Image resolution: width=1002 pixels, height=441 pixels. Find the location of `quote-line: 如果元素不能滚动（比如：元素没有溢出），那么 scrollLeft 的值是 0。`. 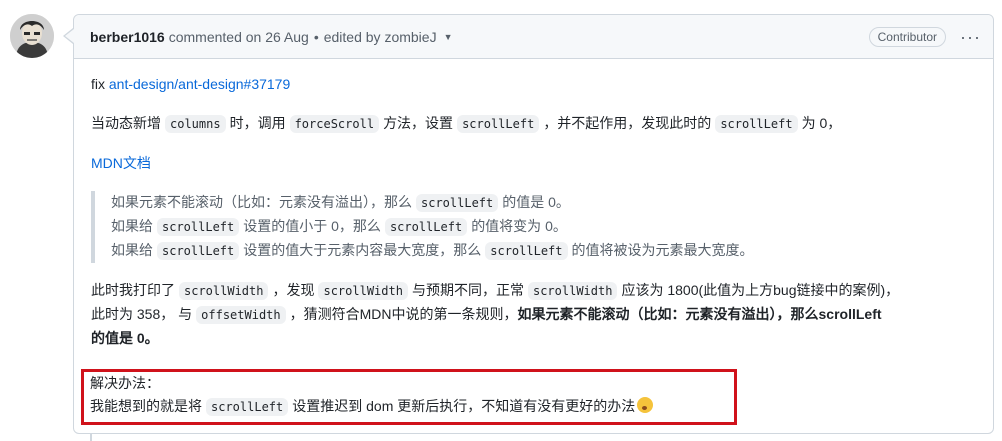

quote-line: 如果元素不能滚动（比如：元素没有溢出），那么 scrollLeft 的值是 0。 is located at coordinates (544, 203).